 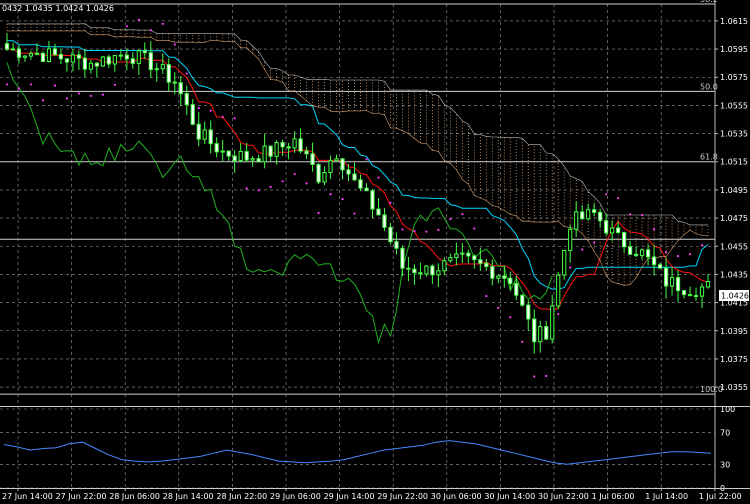 I want to click on oscillator-line, so click(x=357, y=452).